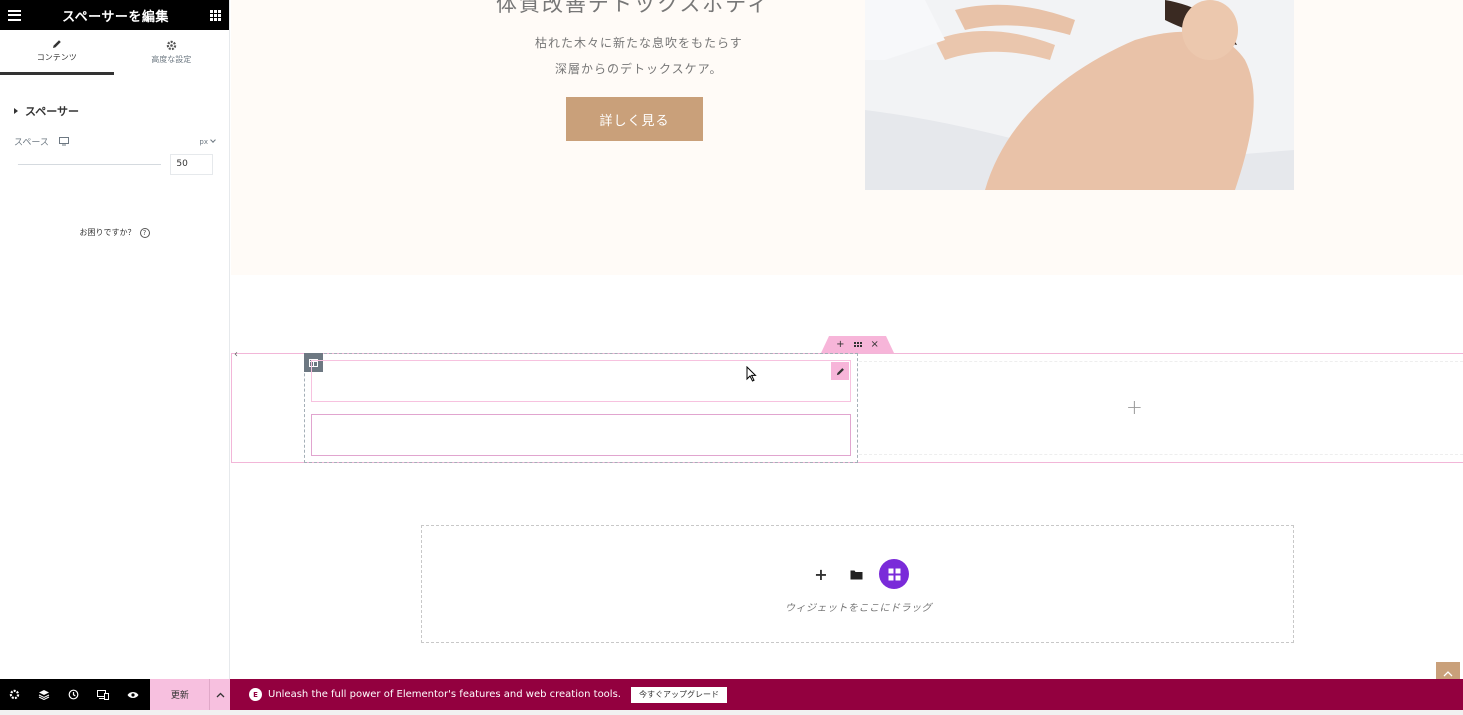 The width and height of the screenshot is (1463, 715). What do you see at coordinates (639, 43) in the screenshot?
I see `hero-text-line-1: 枯れた木々に新たな息吹をもたらす` at bounding box center [639, 43].